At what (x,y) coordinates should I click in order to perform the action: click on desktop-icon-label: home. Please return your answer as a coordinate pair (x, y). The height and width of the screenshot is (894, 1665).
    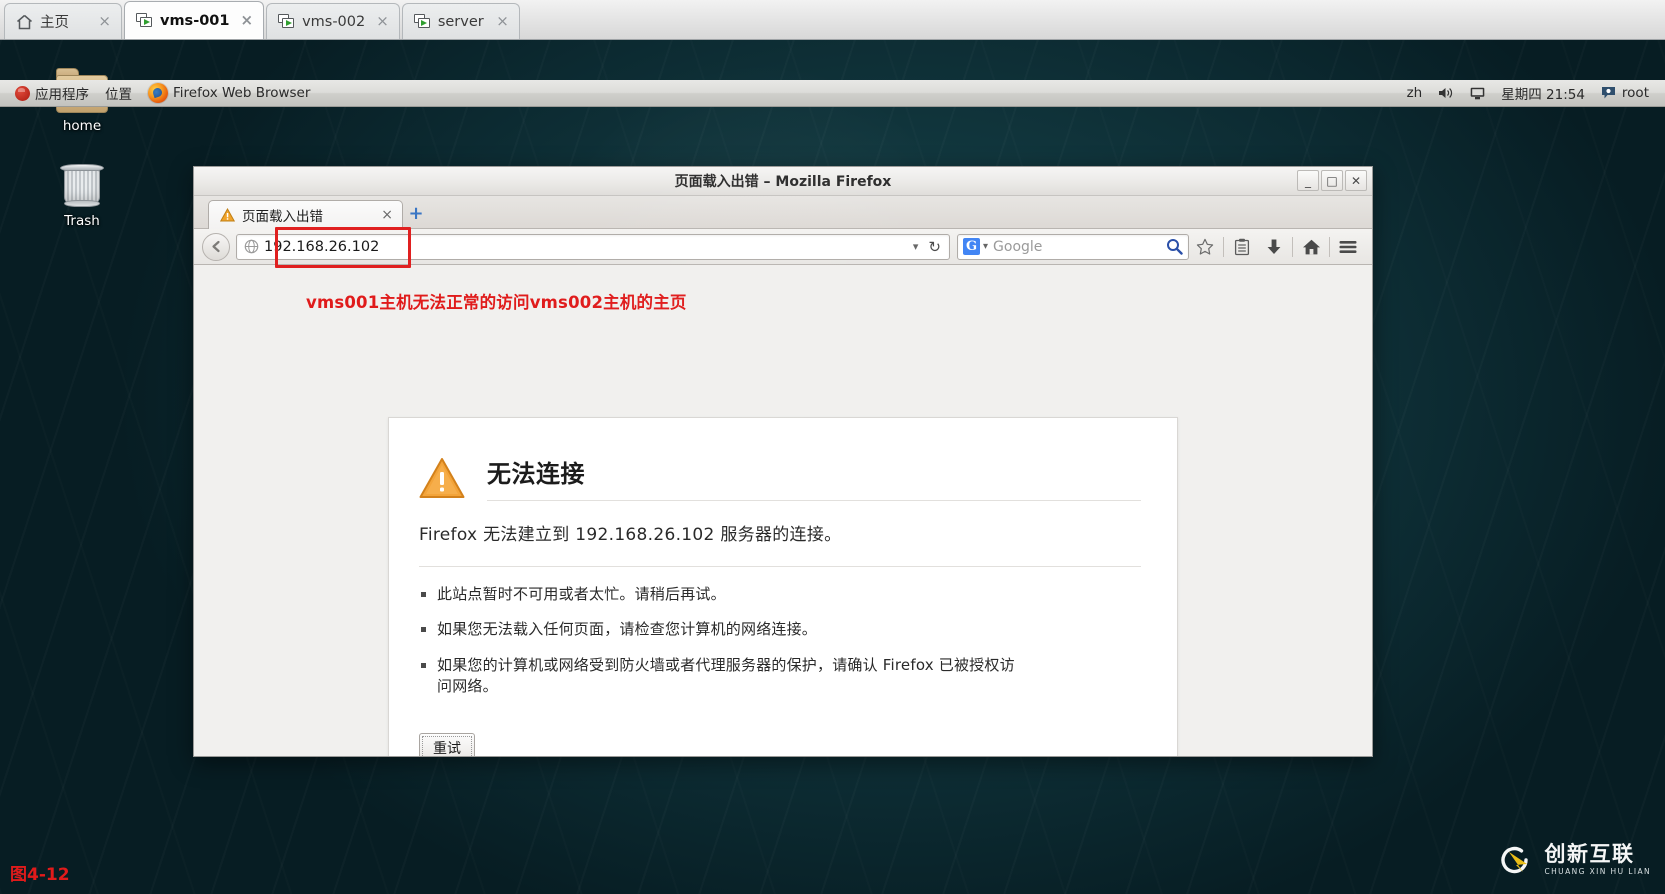
    Looking at the image, I should click on (82, 126).